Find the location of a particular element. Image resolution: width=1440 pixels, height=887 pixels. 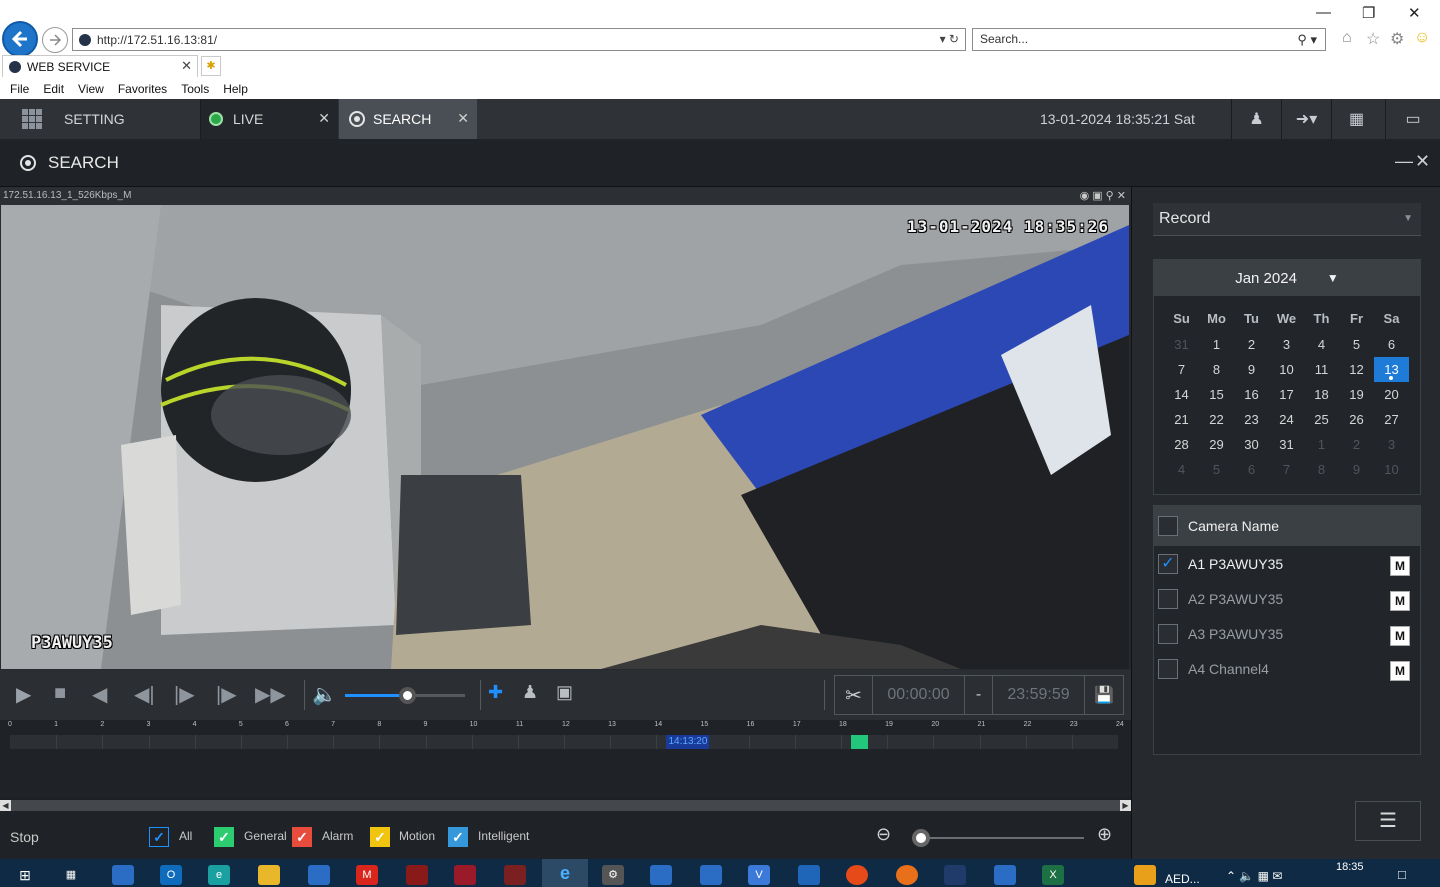

calendar-day: 13 is located at coordinates (1391, 369).